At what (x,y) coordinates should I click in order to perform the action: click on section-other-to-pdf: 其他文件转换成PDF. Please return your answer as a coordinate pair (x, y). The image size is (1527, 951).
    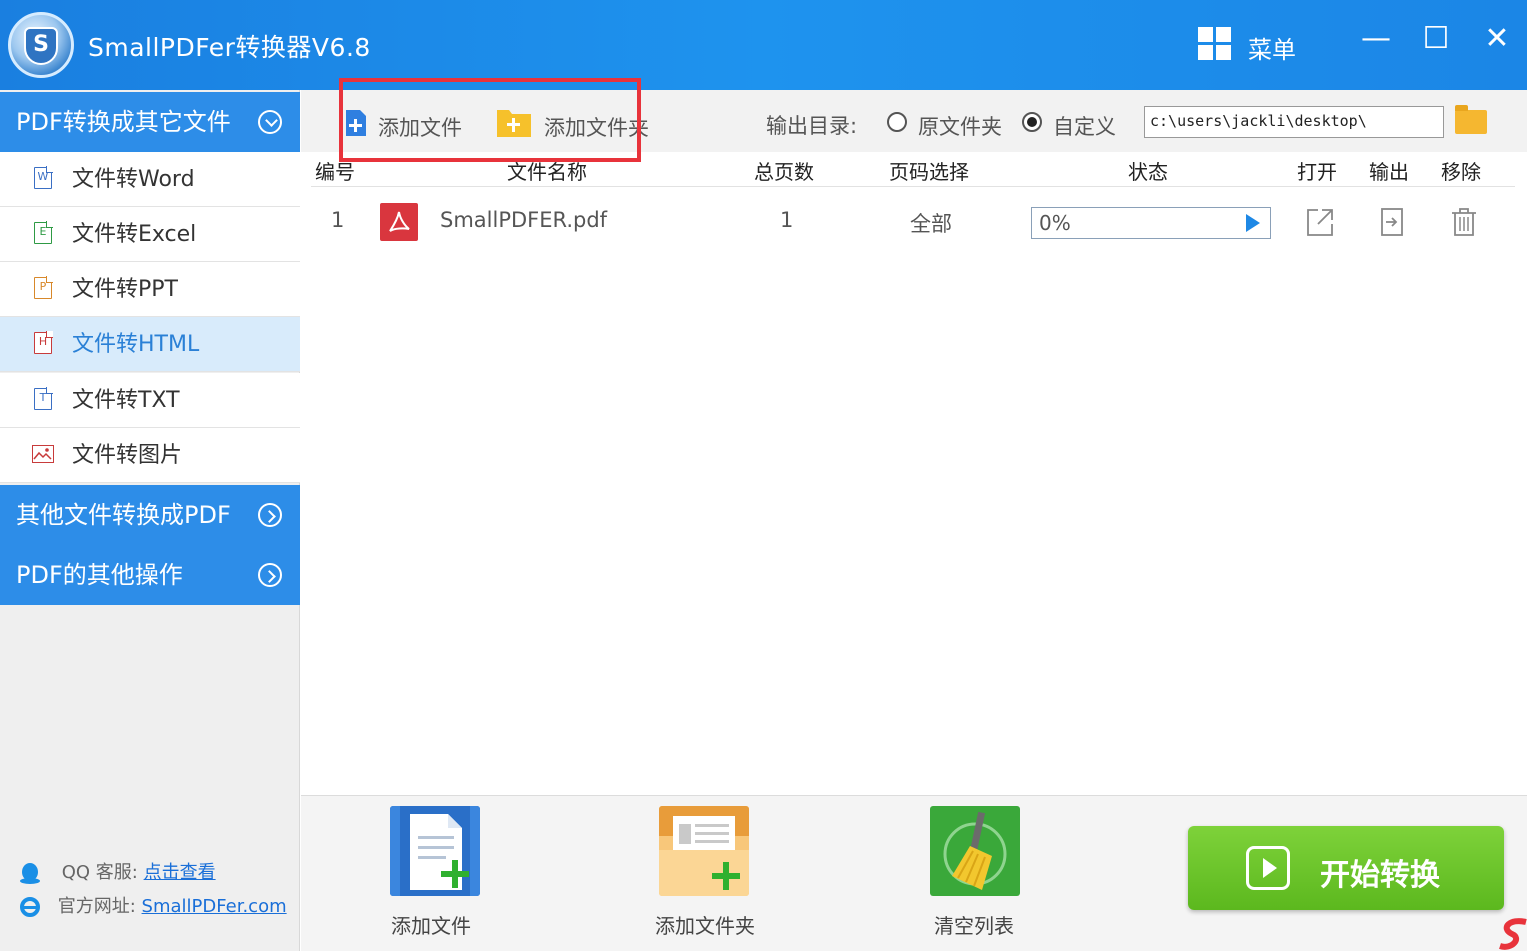
    Looking at the image, I should click on (150, 515).